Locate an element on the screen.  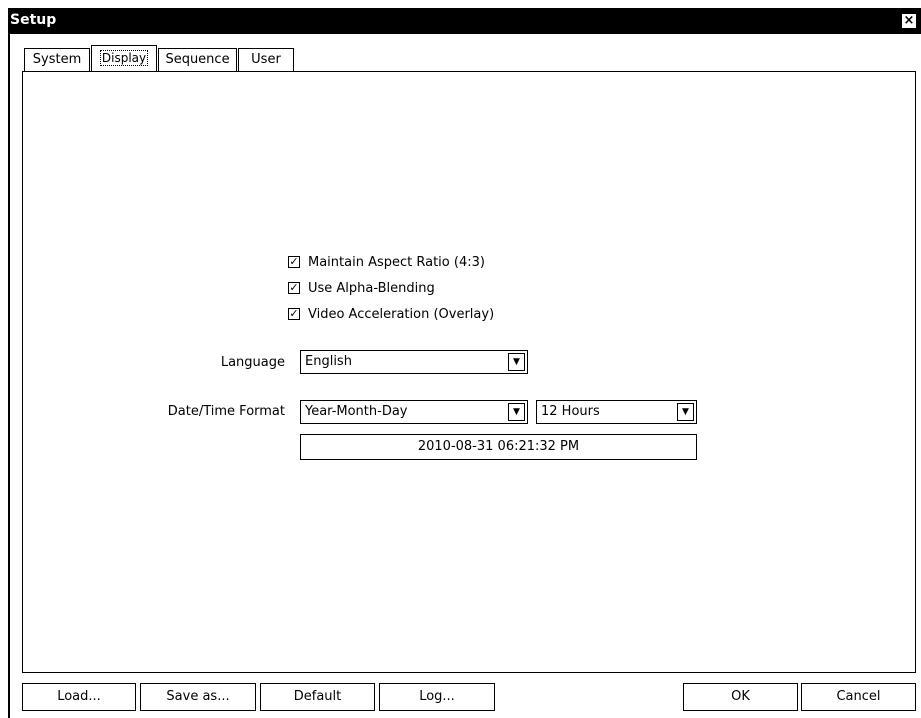
alpha-blending-checkbox: ✓ is located at coordinates (294, 288).